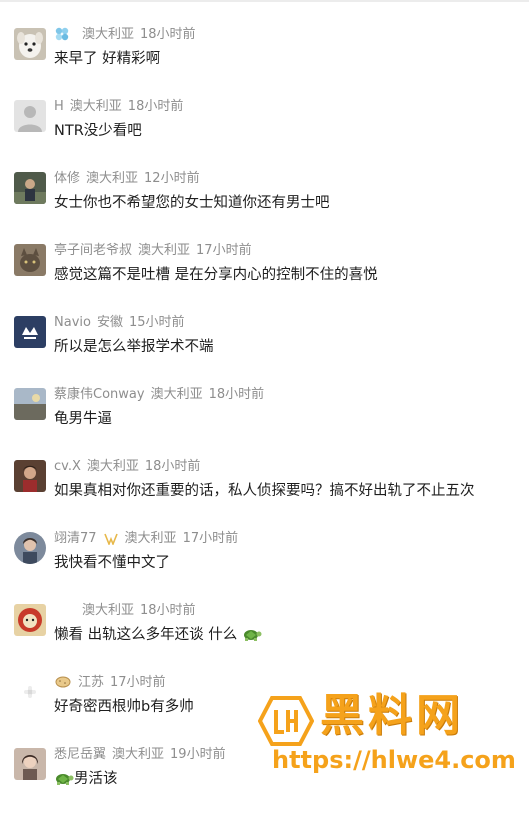 This screenshot has height=816, width=529. Describe the element at coordinates (124, 707) in the screenshot. I see `comment-text: 好奇密西根帅b有多帅` at that location.